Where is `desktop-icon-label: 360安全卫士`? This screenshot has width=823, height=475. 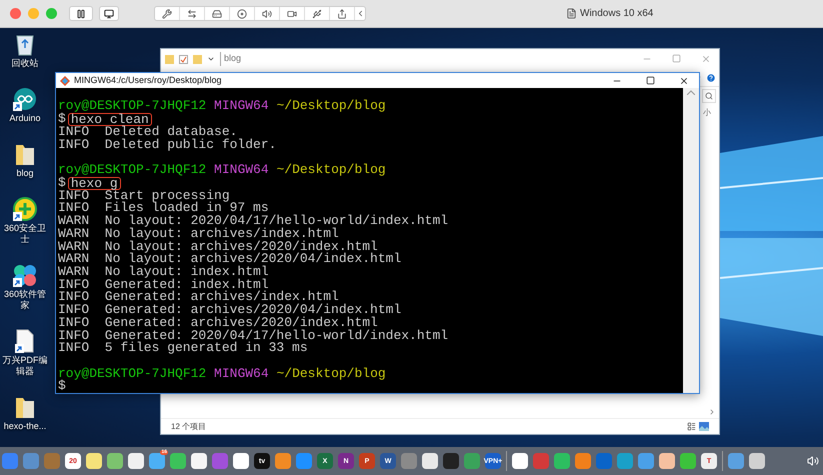
desktop-icon-label: 360安全卫士 is located at coordinates (25, 234).